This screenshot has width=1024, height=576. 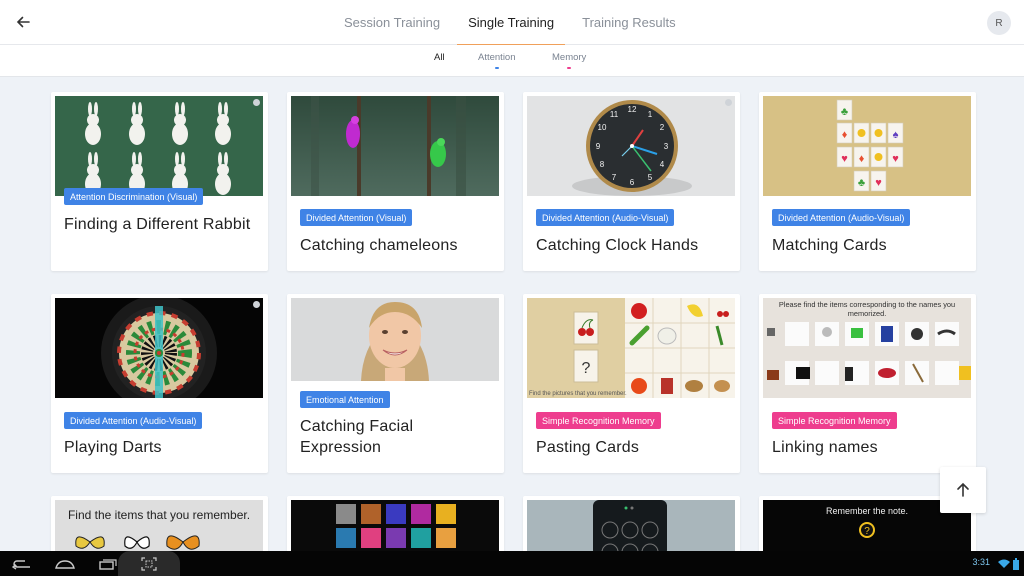 What do you see at coordinates (662, 164) in the screenshot?
I see `clock-numeral: 4` at bounding box center [662, 164].